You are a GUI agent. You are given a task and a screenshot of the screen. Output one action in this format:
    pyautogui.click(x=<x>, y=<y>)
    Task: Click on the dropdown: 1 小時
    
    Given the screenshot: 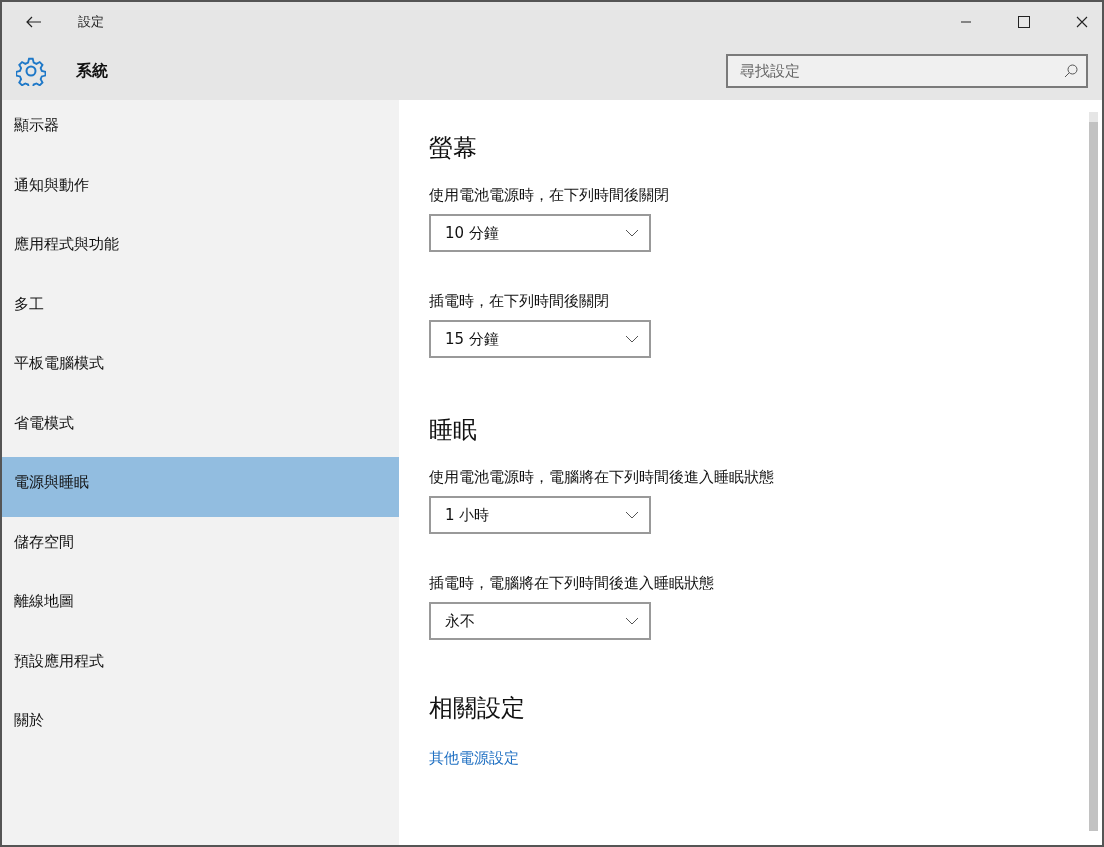 What is the action you would take?
    pyautogui.click(x=540, y=515)
    